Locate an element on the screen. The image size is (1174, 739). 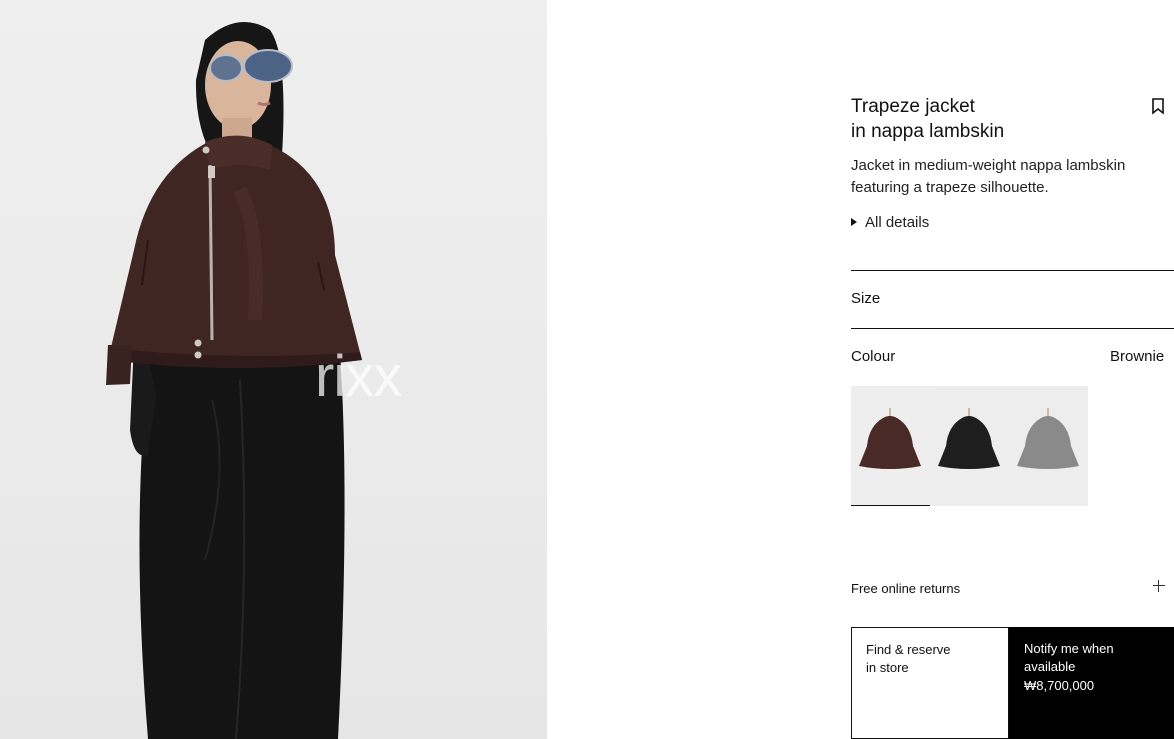
notify-me-button: Notify me when available ₩8,700,000 is located at coordinates (1091, 683).